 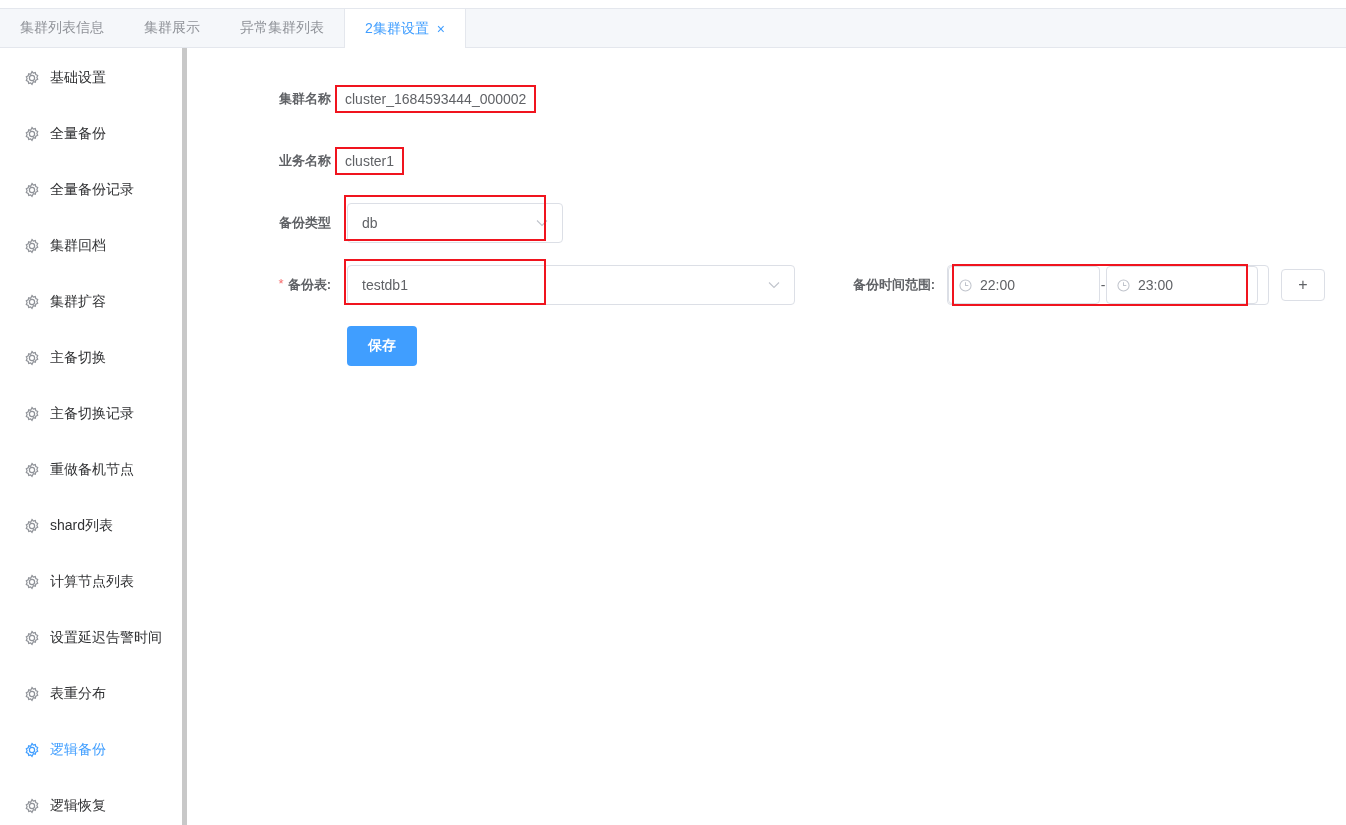 What do you see at coordinates (571, 285) in the screenshot?
I see `select-field: testdb1` at bounding box center [571, 285].